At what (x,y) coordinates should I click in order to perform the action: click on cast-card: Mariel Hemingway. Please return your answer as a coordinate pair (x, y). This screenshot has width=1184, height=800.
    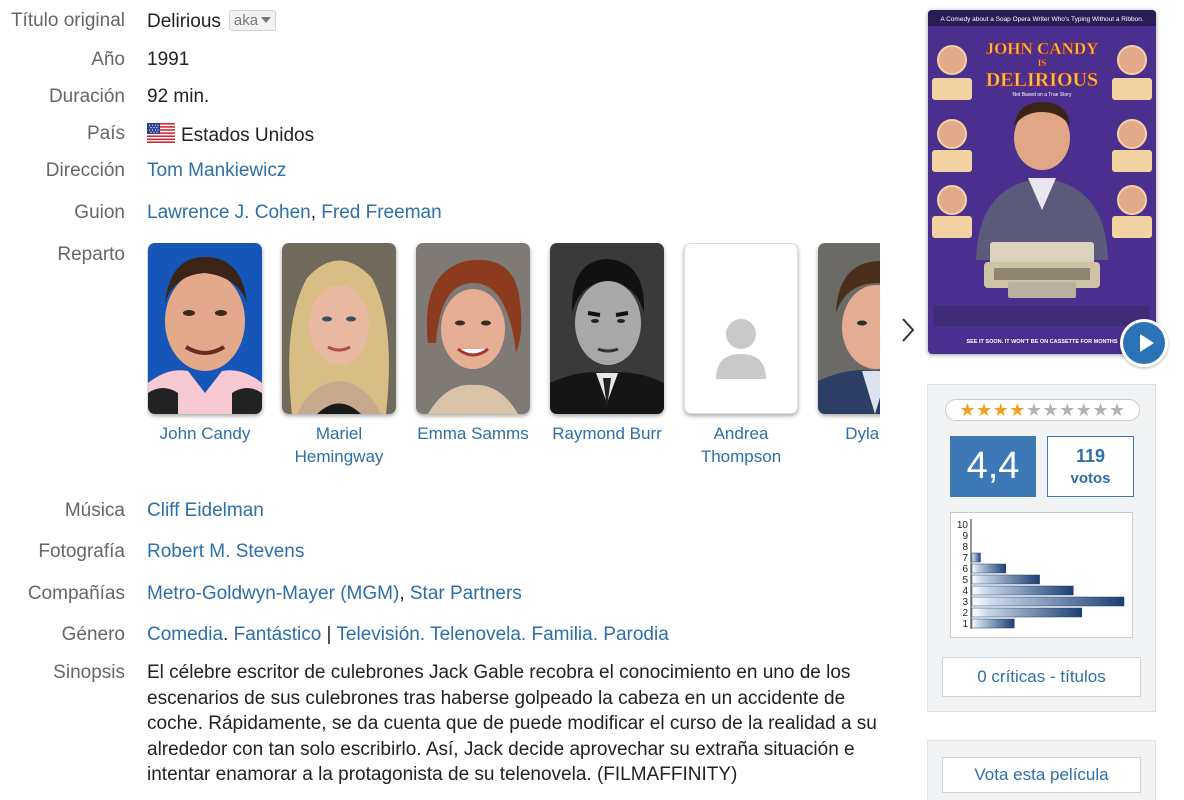
    Looking at the image, I should click on (339, 355).